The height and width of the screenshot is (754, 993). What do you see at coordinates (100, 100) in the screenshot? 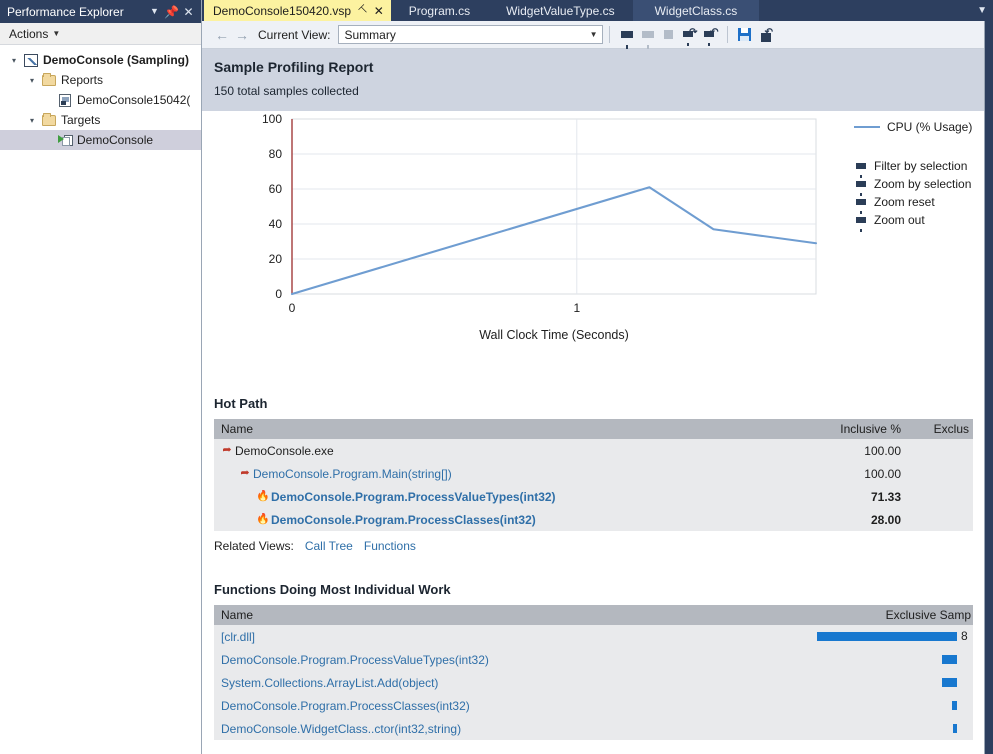
I see `tree-item-report-file: DemoConsole15042(` at bounding box center [100, 100].